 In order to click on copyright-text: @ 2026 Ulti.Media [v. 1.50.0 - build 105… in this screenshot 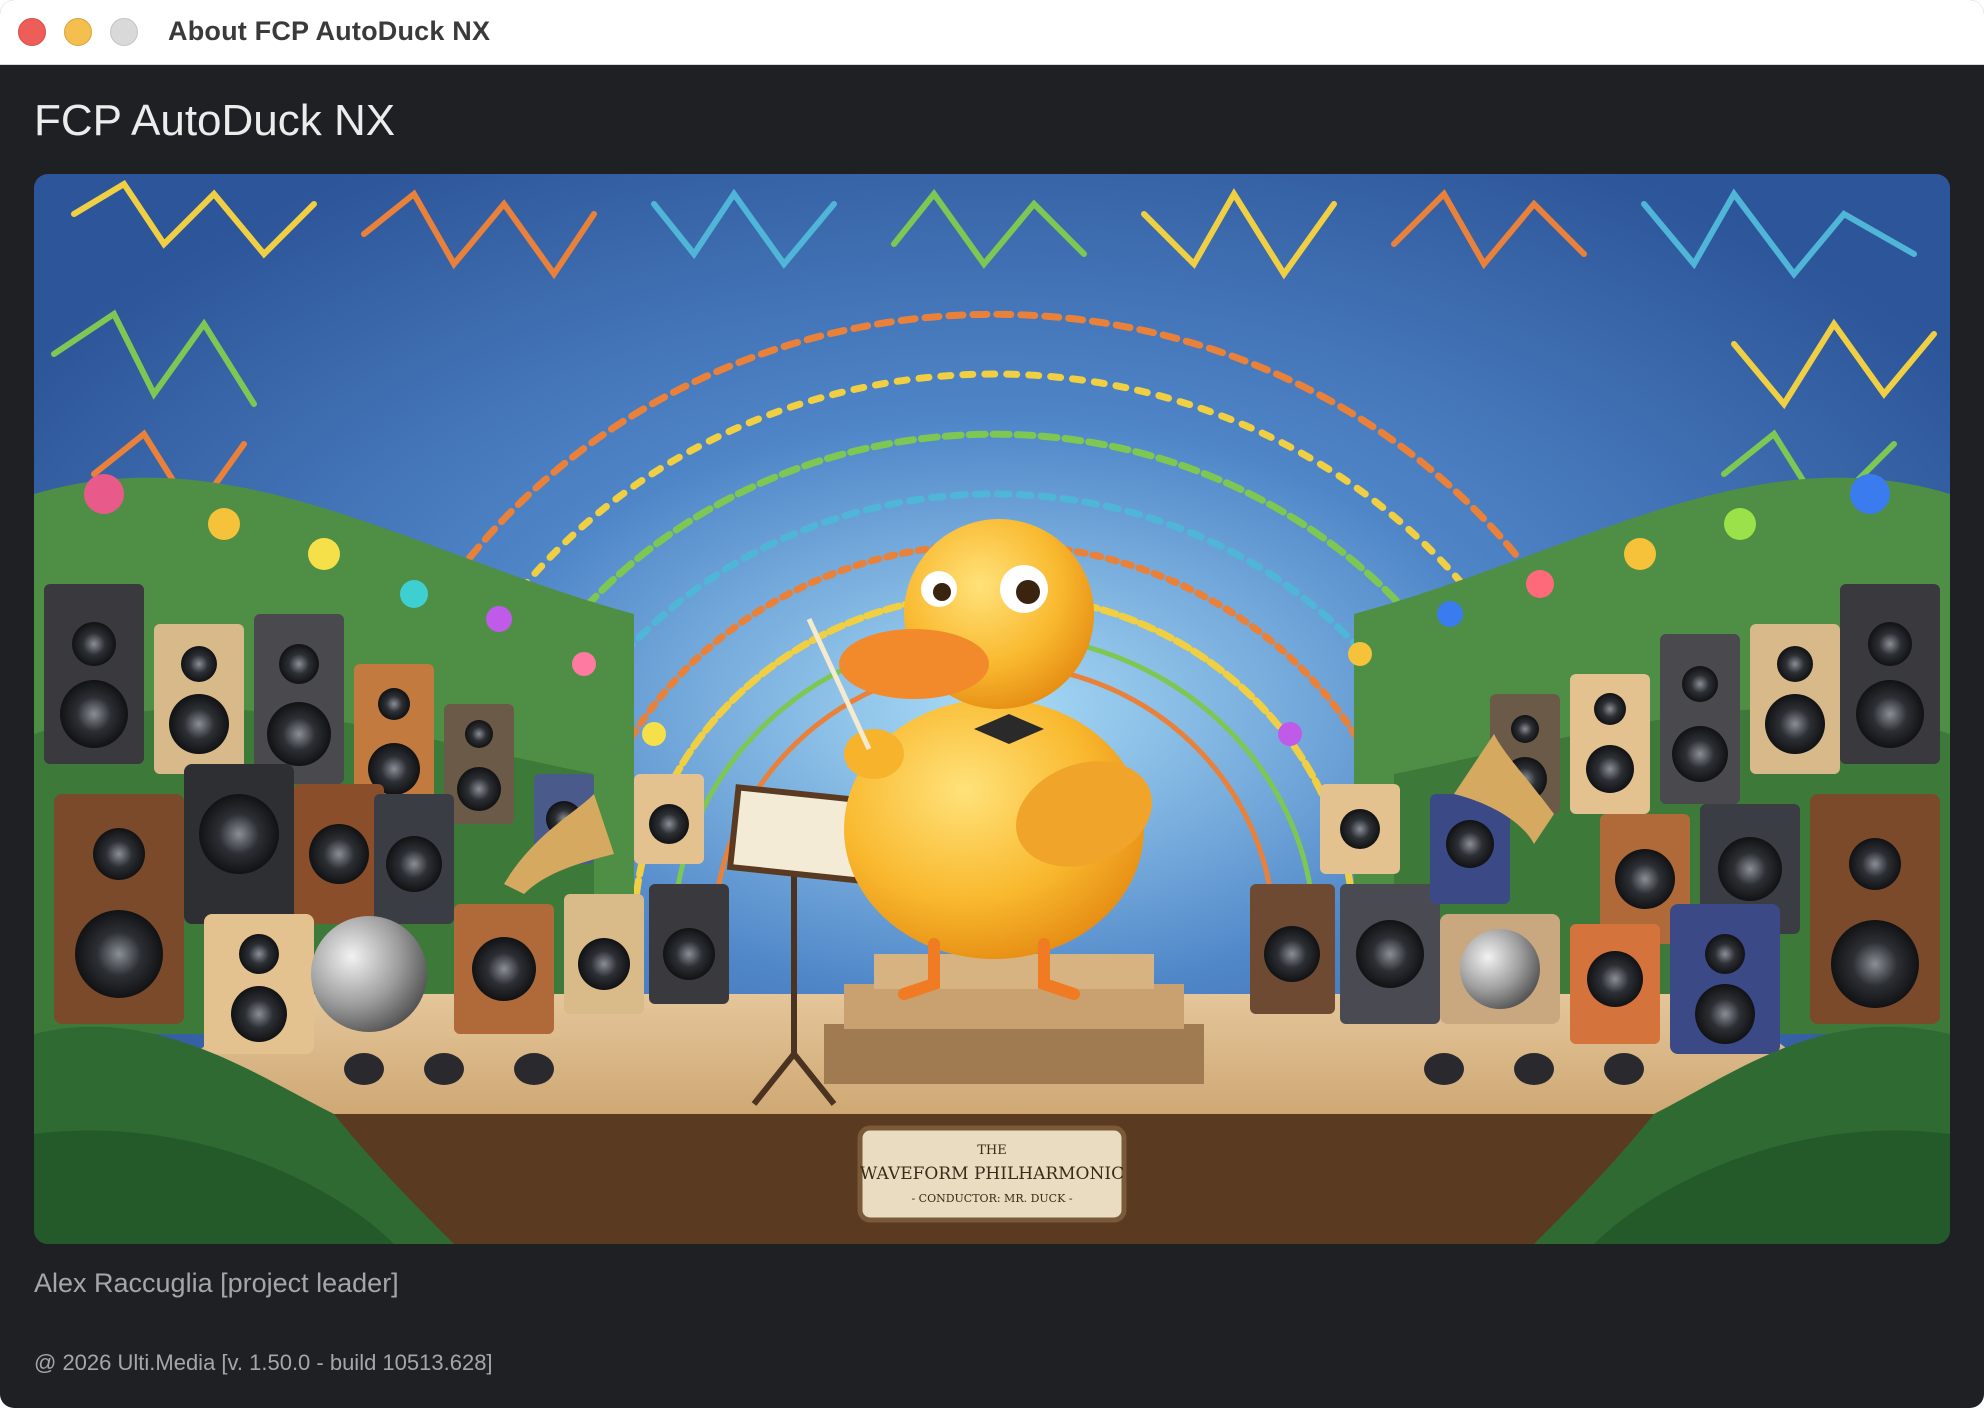, I will do `click(263, 1362)`.